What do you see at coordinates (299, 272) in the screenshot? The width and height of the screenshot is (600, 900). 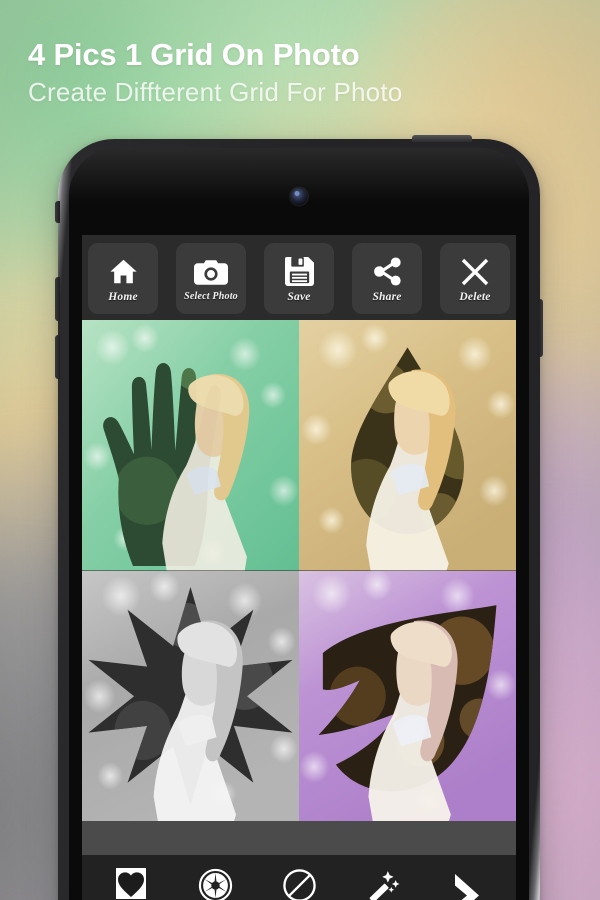 I see `floppy-disk-icon` at bounding box center [299, 272].